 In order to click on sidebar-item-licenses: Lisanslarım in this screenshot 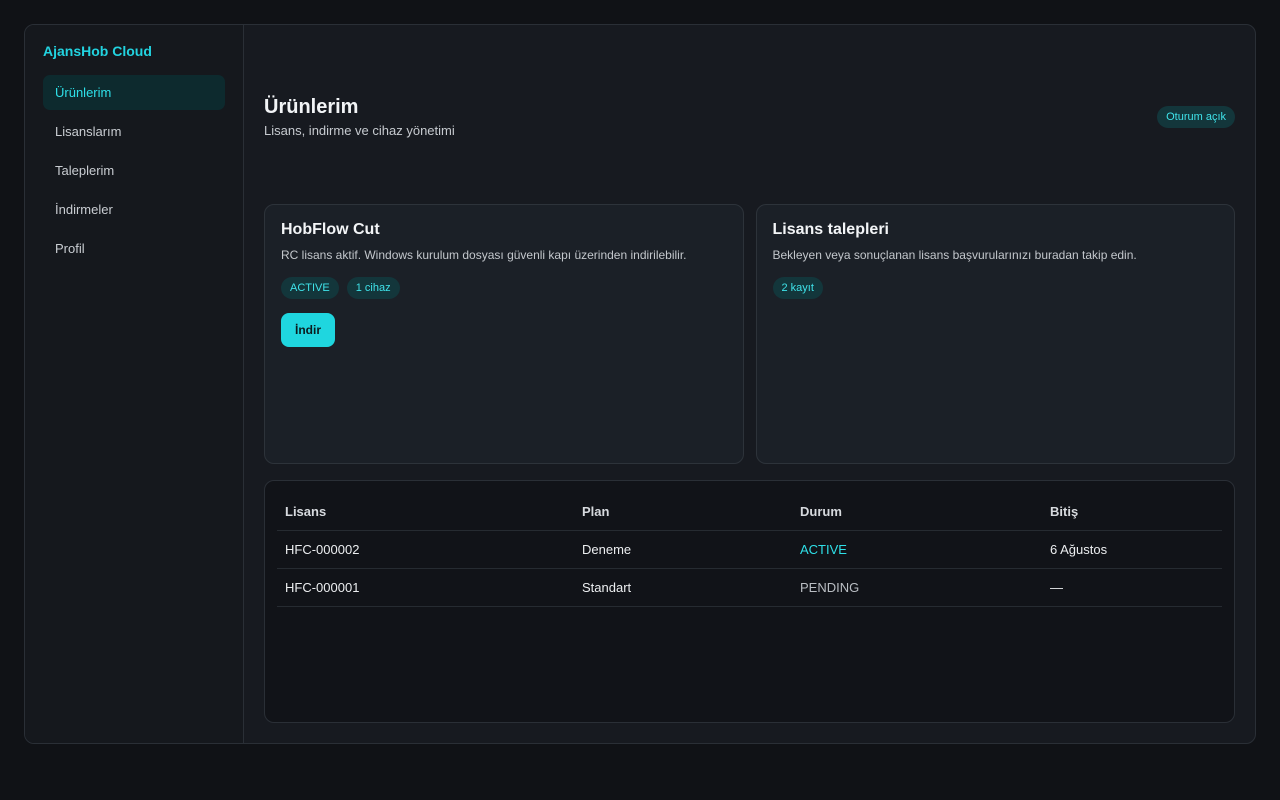, I will do `click(134, 131)`.